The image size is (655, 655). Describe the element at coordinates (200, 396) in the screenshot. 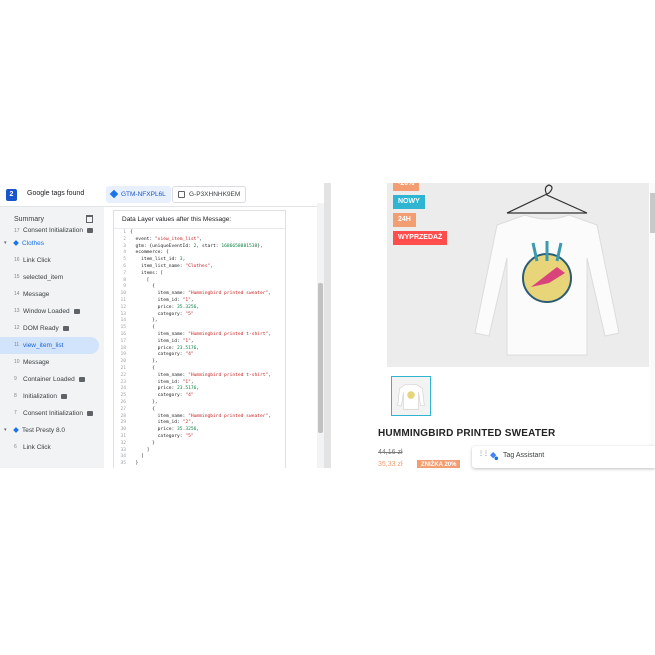

I see `code-line: 25 category: "4"` at that location.